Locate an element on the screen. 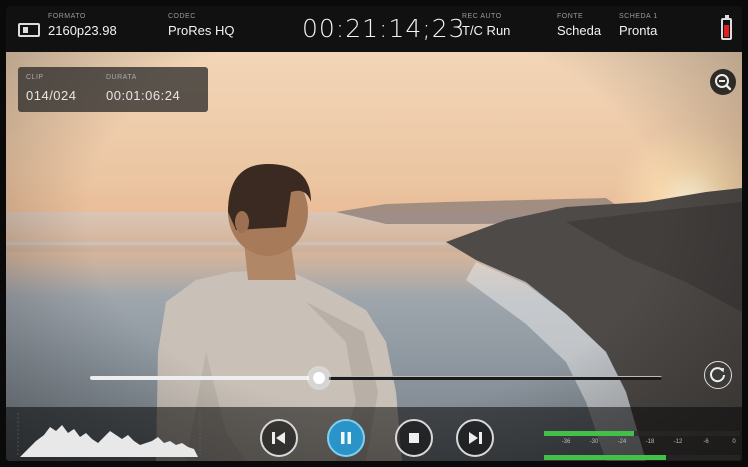 This screenshot has width=748, height=467. audio-meters: -36 -30 -24 -18 -12 -6 0 is located at coordinates (642, 444).